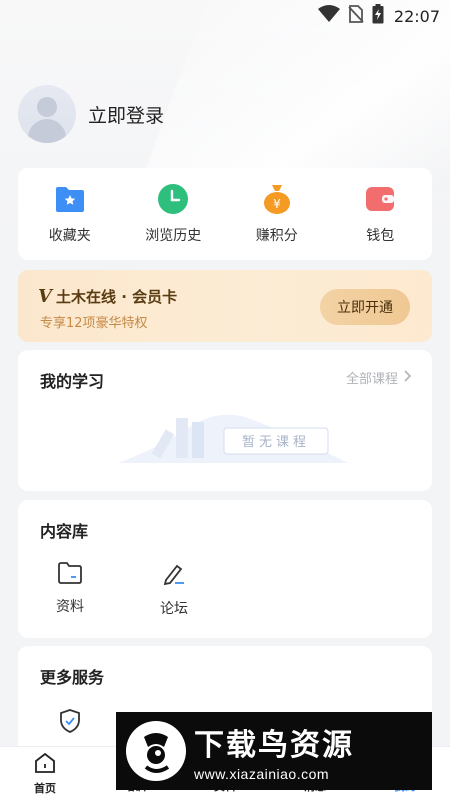  I want to click on profile-header: 立即登录, so click(91, 114).